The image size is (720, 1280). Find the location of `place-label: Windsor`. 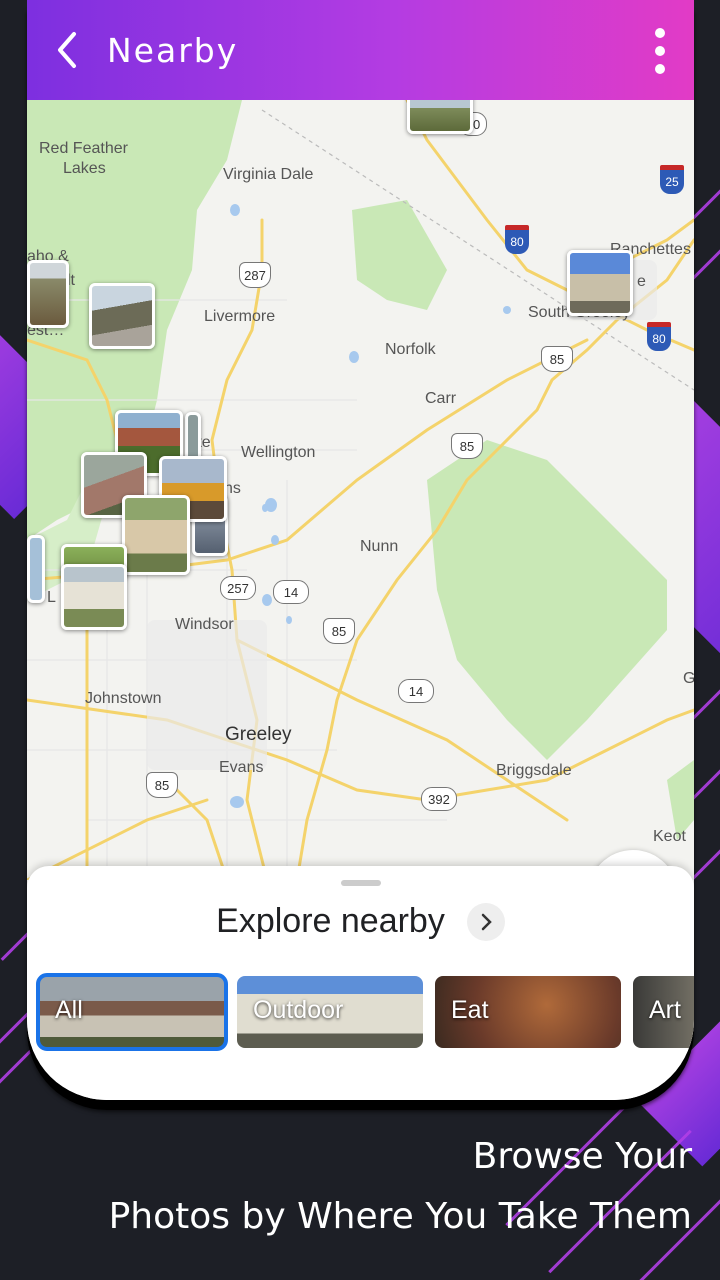

place-label: Windsor is located at coordinates (204, 624).